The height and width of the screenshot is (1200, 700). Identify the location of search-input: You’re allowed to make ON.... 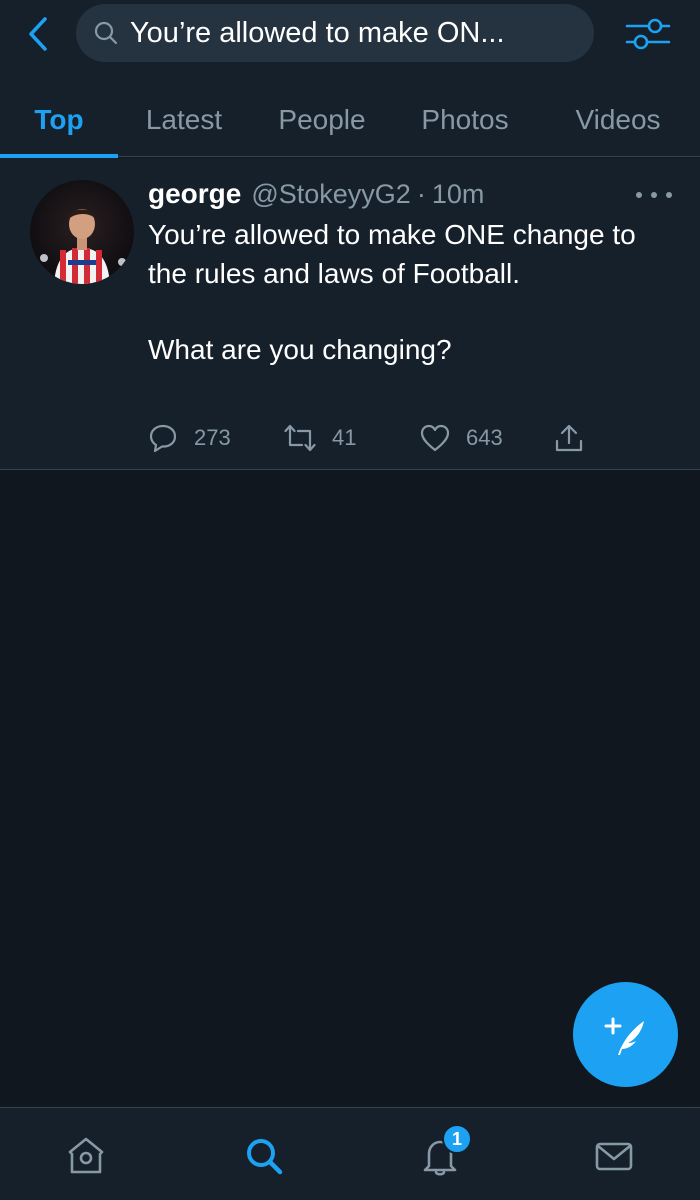
(350, 33).